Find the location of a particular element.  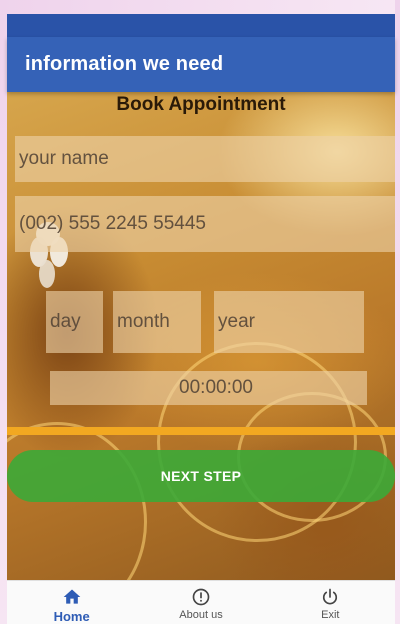

frame-top is located at coordinates (200, 7).